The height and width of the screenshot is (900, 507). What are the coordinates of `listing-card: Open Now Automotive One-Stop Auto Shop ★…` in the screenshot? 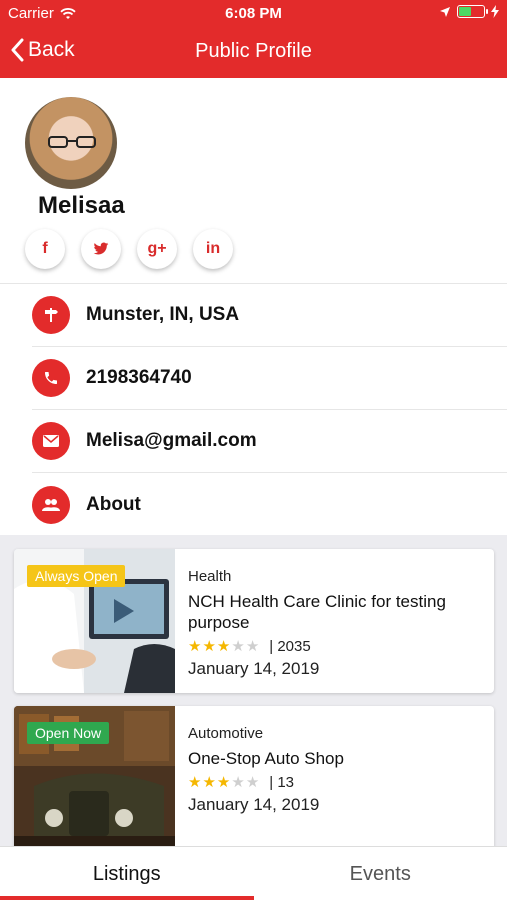 It's located at (254, 776).